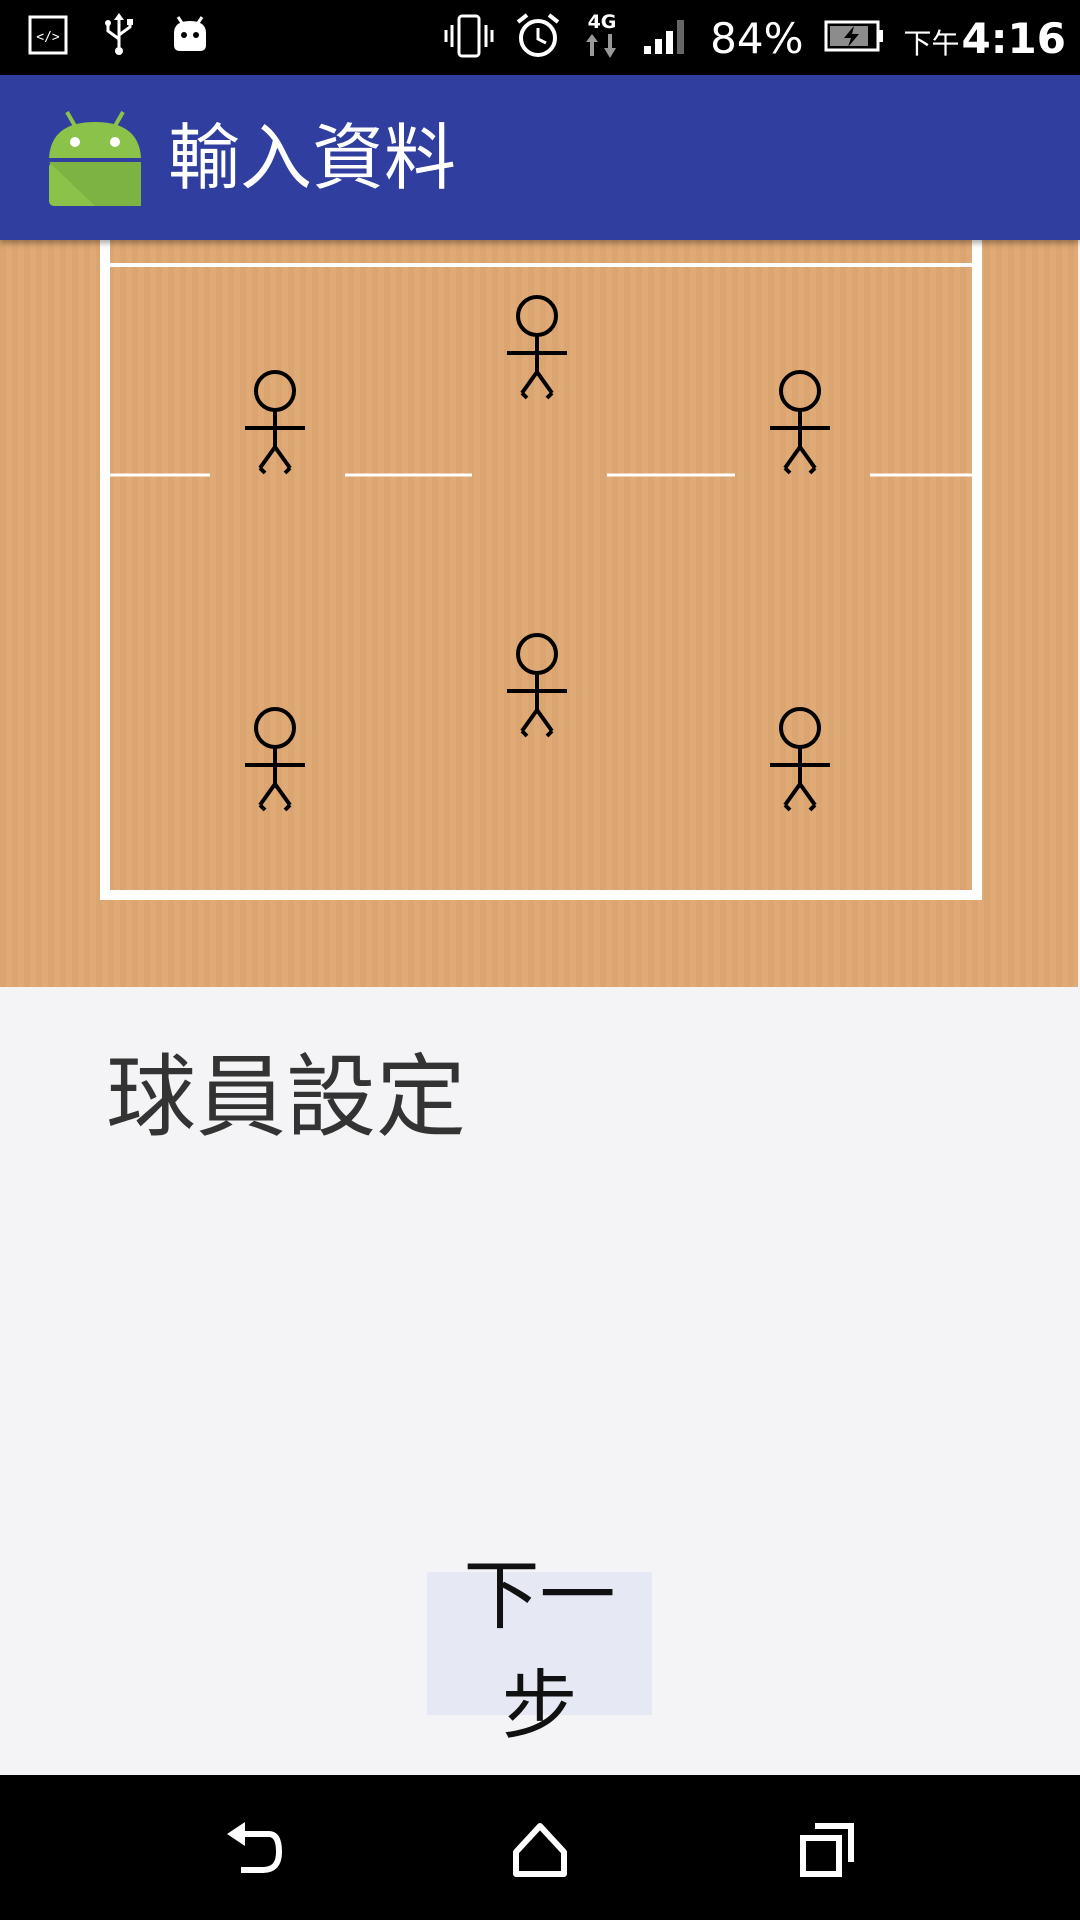 The height and width of the screenshot is (1920, 1080). I want to click on vibrate-icon, so click(469, 38).